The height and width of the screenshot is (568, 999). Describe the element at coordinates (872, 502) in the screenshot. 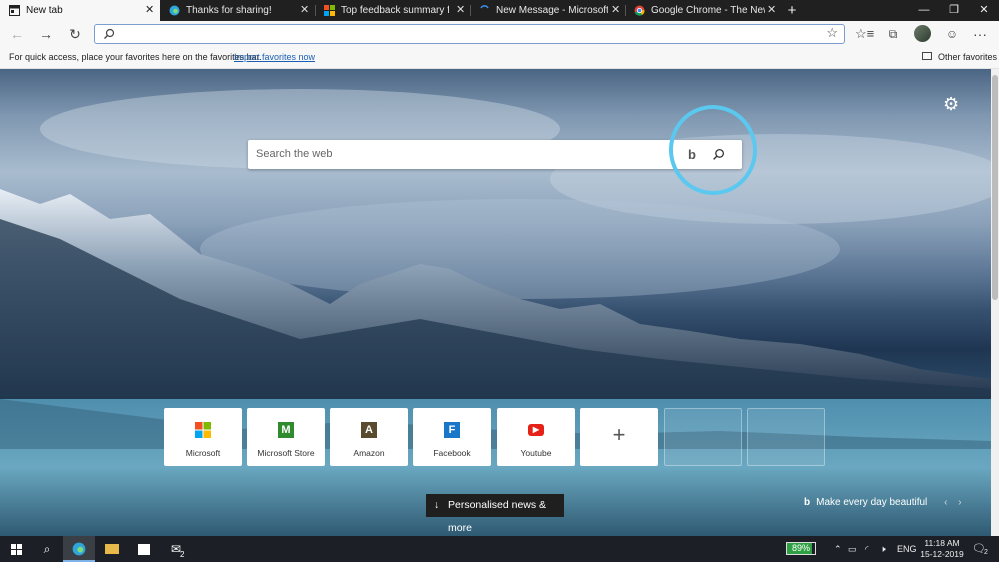

I see `tagline-text: Make every day beautiful` at that location.